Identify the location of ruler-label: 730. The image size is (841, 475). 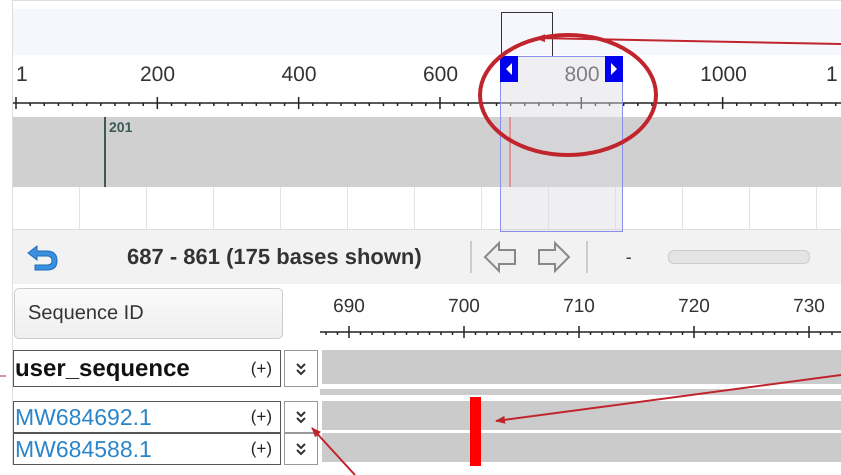
(809, 307).